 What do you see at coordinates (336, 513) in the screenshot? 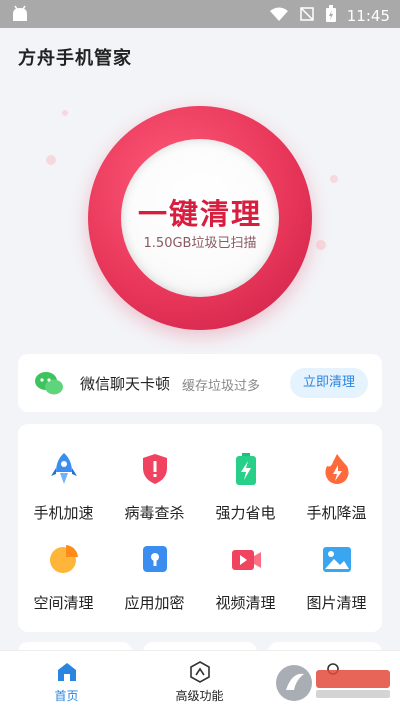
I see `tool-label: 手机降温` at bounding box center [336, 513].